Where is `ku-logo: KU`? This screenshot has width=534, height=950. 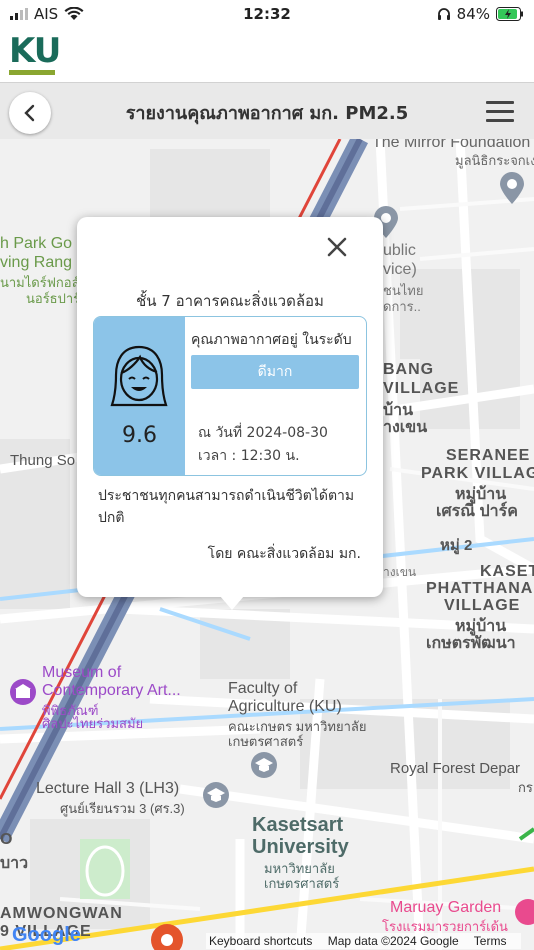 ku-logo: KU is located at coordinates (35, 53).